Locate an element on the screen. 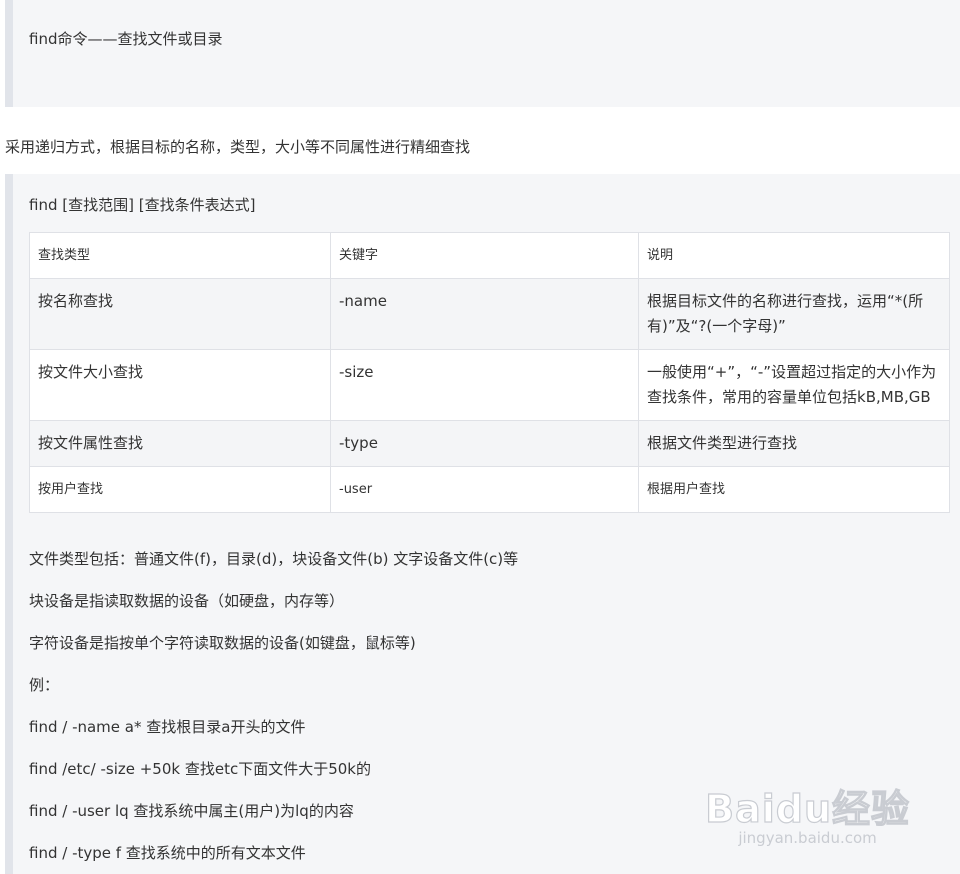  cell-desc: 根据目标文件的名称进行查找，运用“*(所有)”及“?(一个字母)” is located at coordinates (794, 314).